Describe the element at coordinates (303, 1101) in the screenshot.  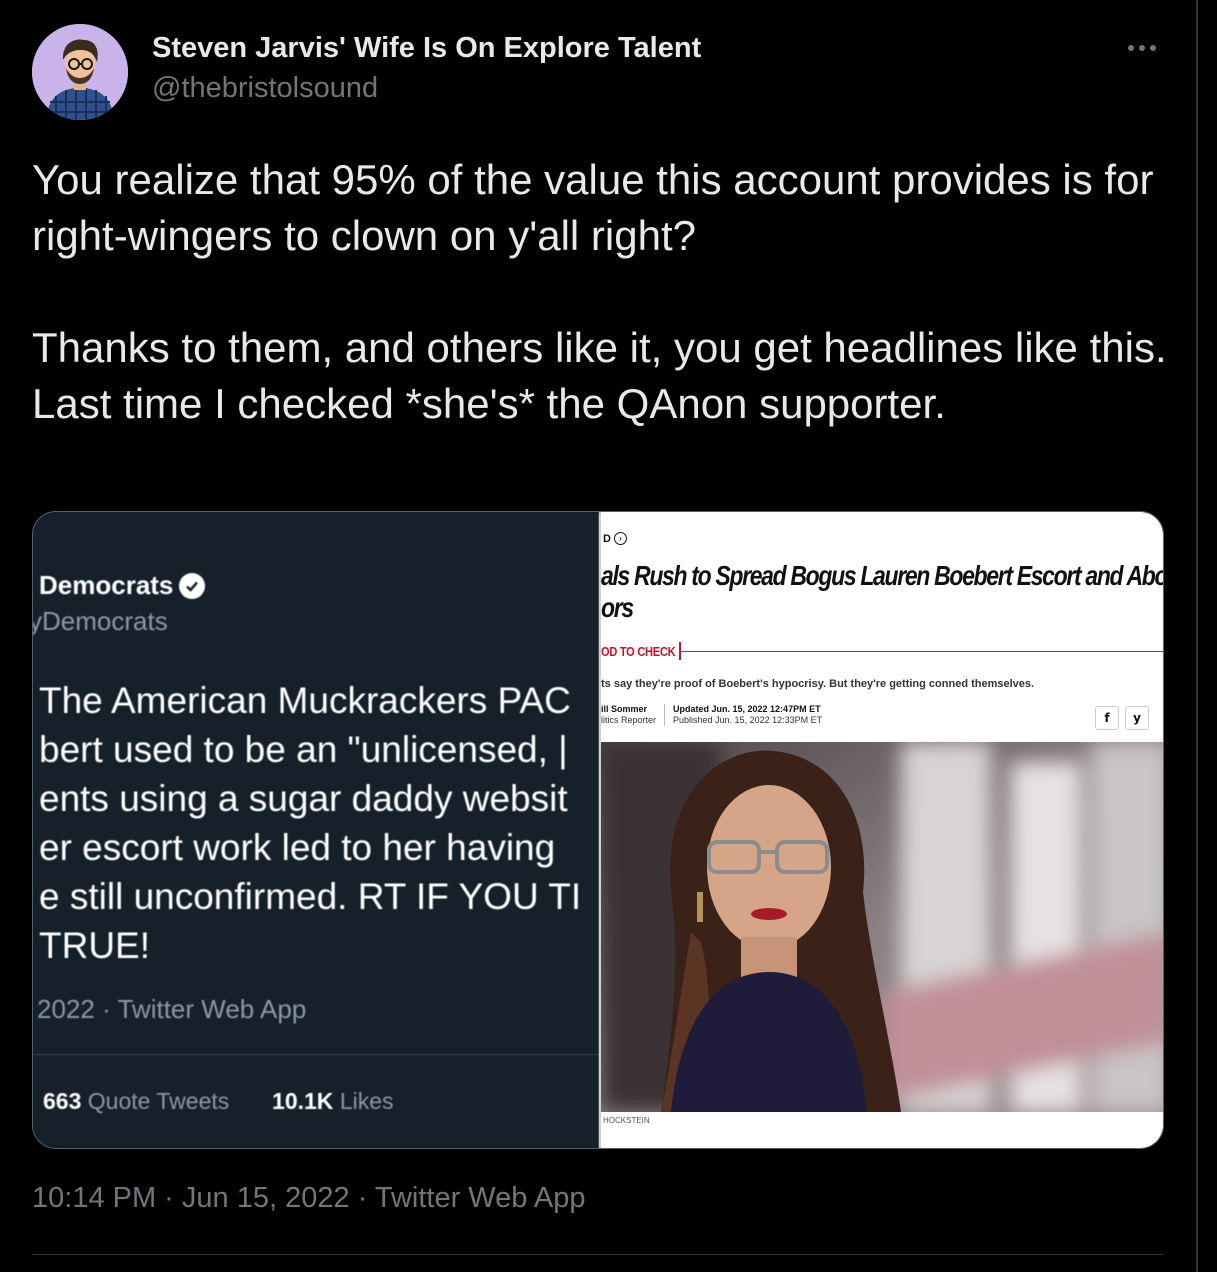
I see `likes-count: 10.1K` at that location.